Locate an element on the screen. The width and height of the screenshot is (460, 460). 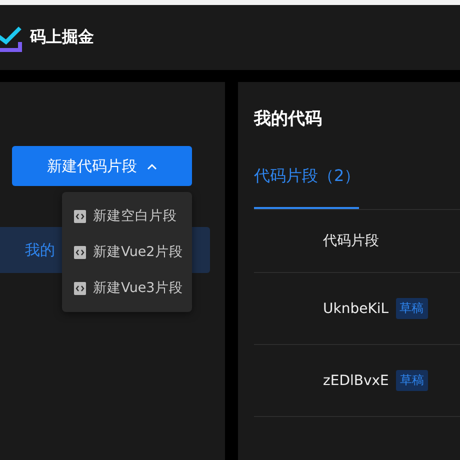
menu-item: 新建Vue2片段 is located at coordinates (127, 252).